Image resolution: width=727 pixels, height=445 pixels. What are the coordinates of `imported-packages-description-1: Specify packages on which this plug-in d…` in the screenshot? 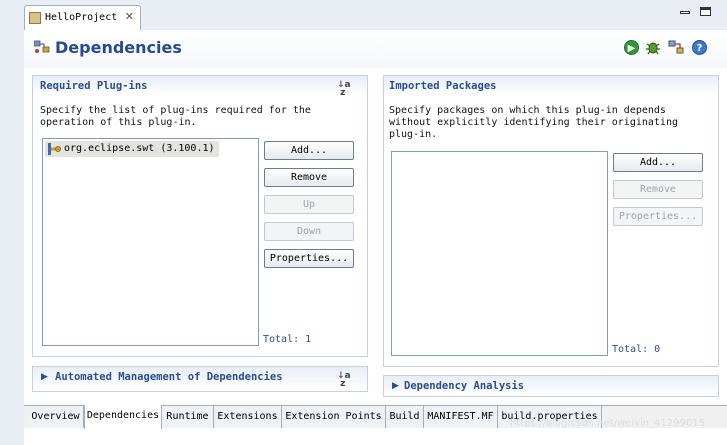 It's located at (527, 110).